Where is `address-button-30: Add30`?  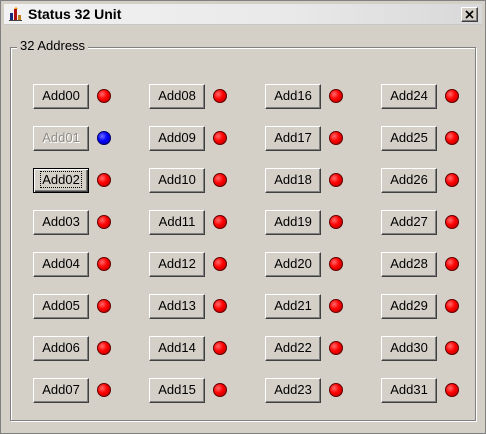
address-button-30: Add30 is located at coordinates (409, 348).